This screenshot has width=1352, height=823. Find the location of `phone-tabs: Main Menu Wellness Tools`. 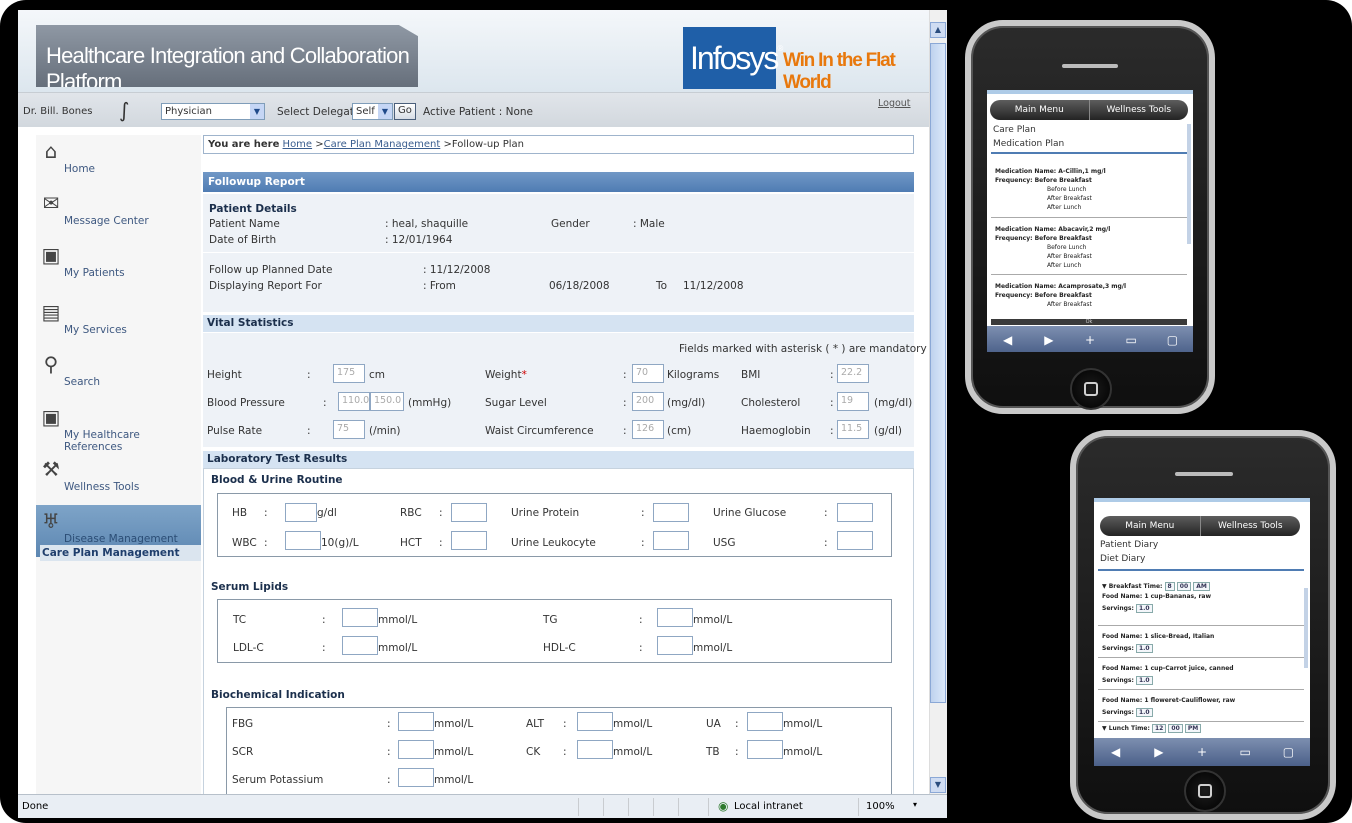

phone-tabs: Main Menu Wellness Tools is located at coordinates (1089, 110).